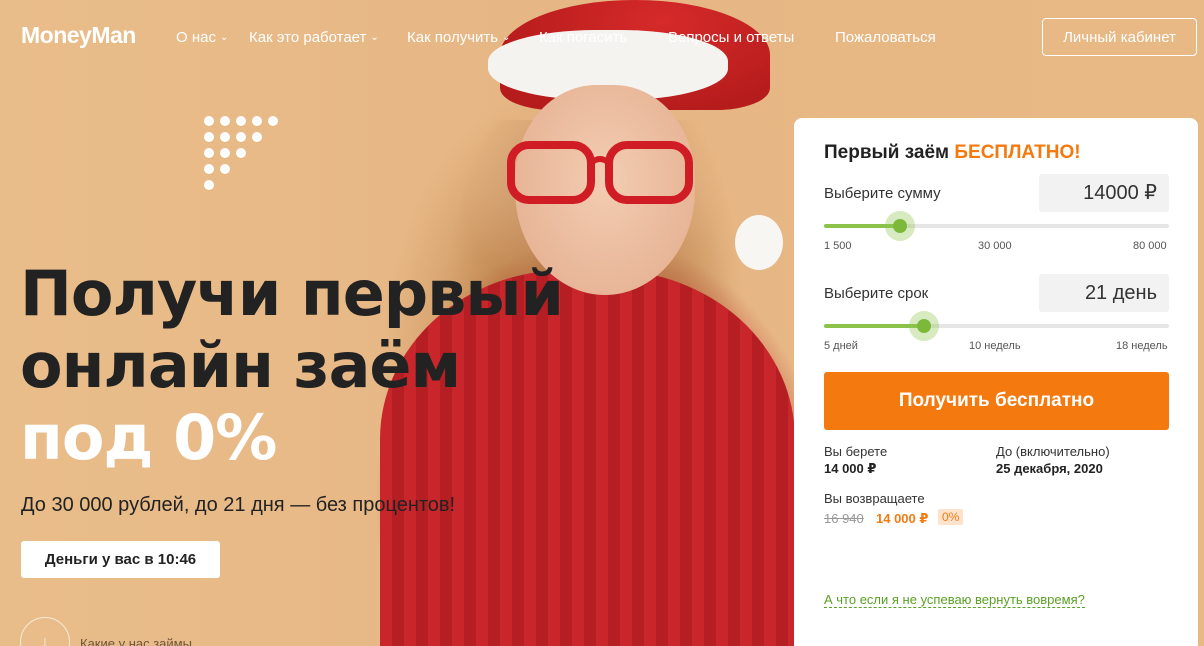 The height and width of the screenshot is (646, 1204). What do you see at coordinates (136, 641) in the screenshot?
I see `loan-types-link: Какие у нас займы` at bounding box center [136, 641].